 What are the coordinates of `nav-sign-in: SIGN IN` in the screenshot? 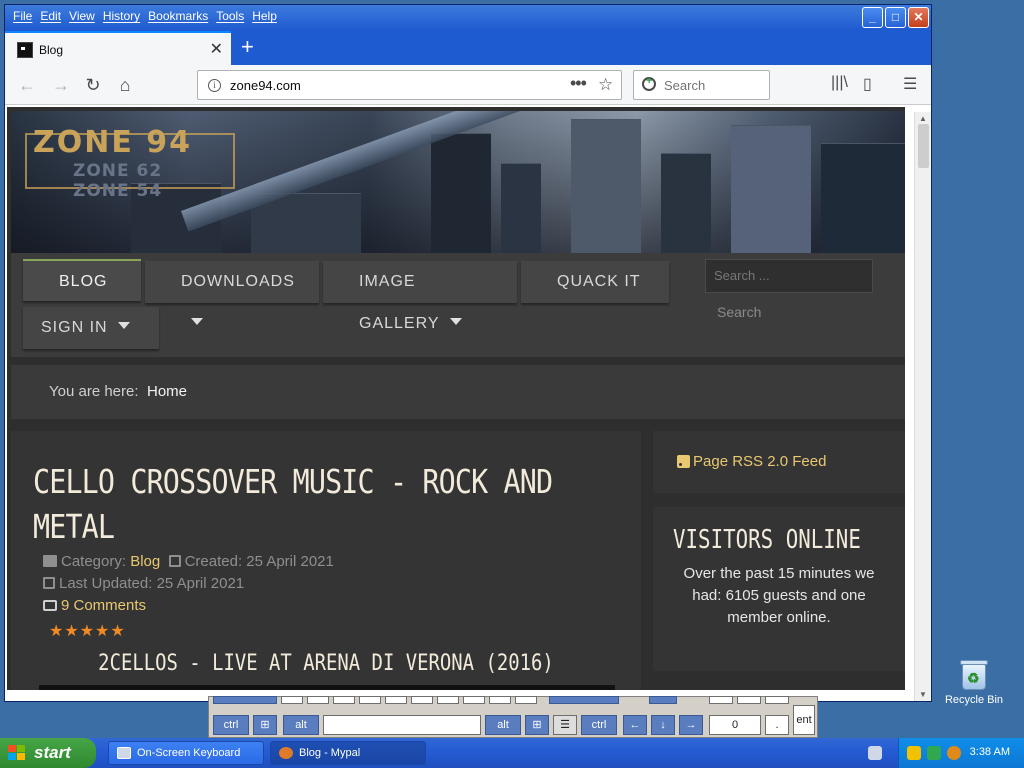 It's located at (91, 328).